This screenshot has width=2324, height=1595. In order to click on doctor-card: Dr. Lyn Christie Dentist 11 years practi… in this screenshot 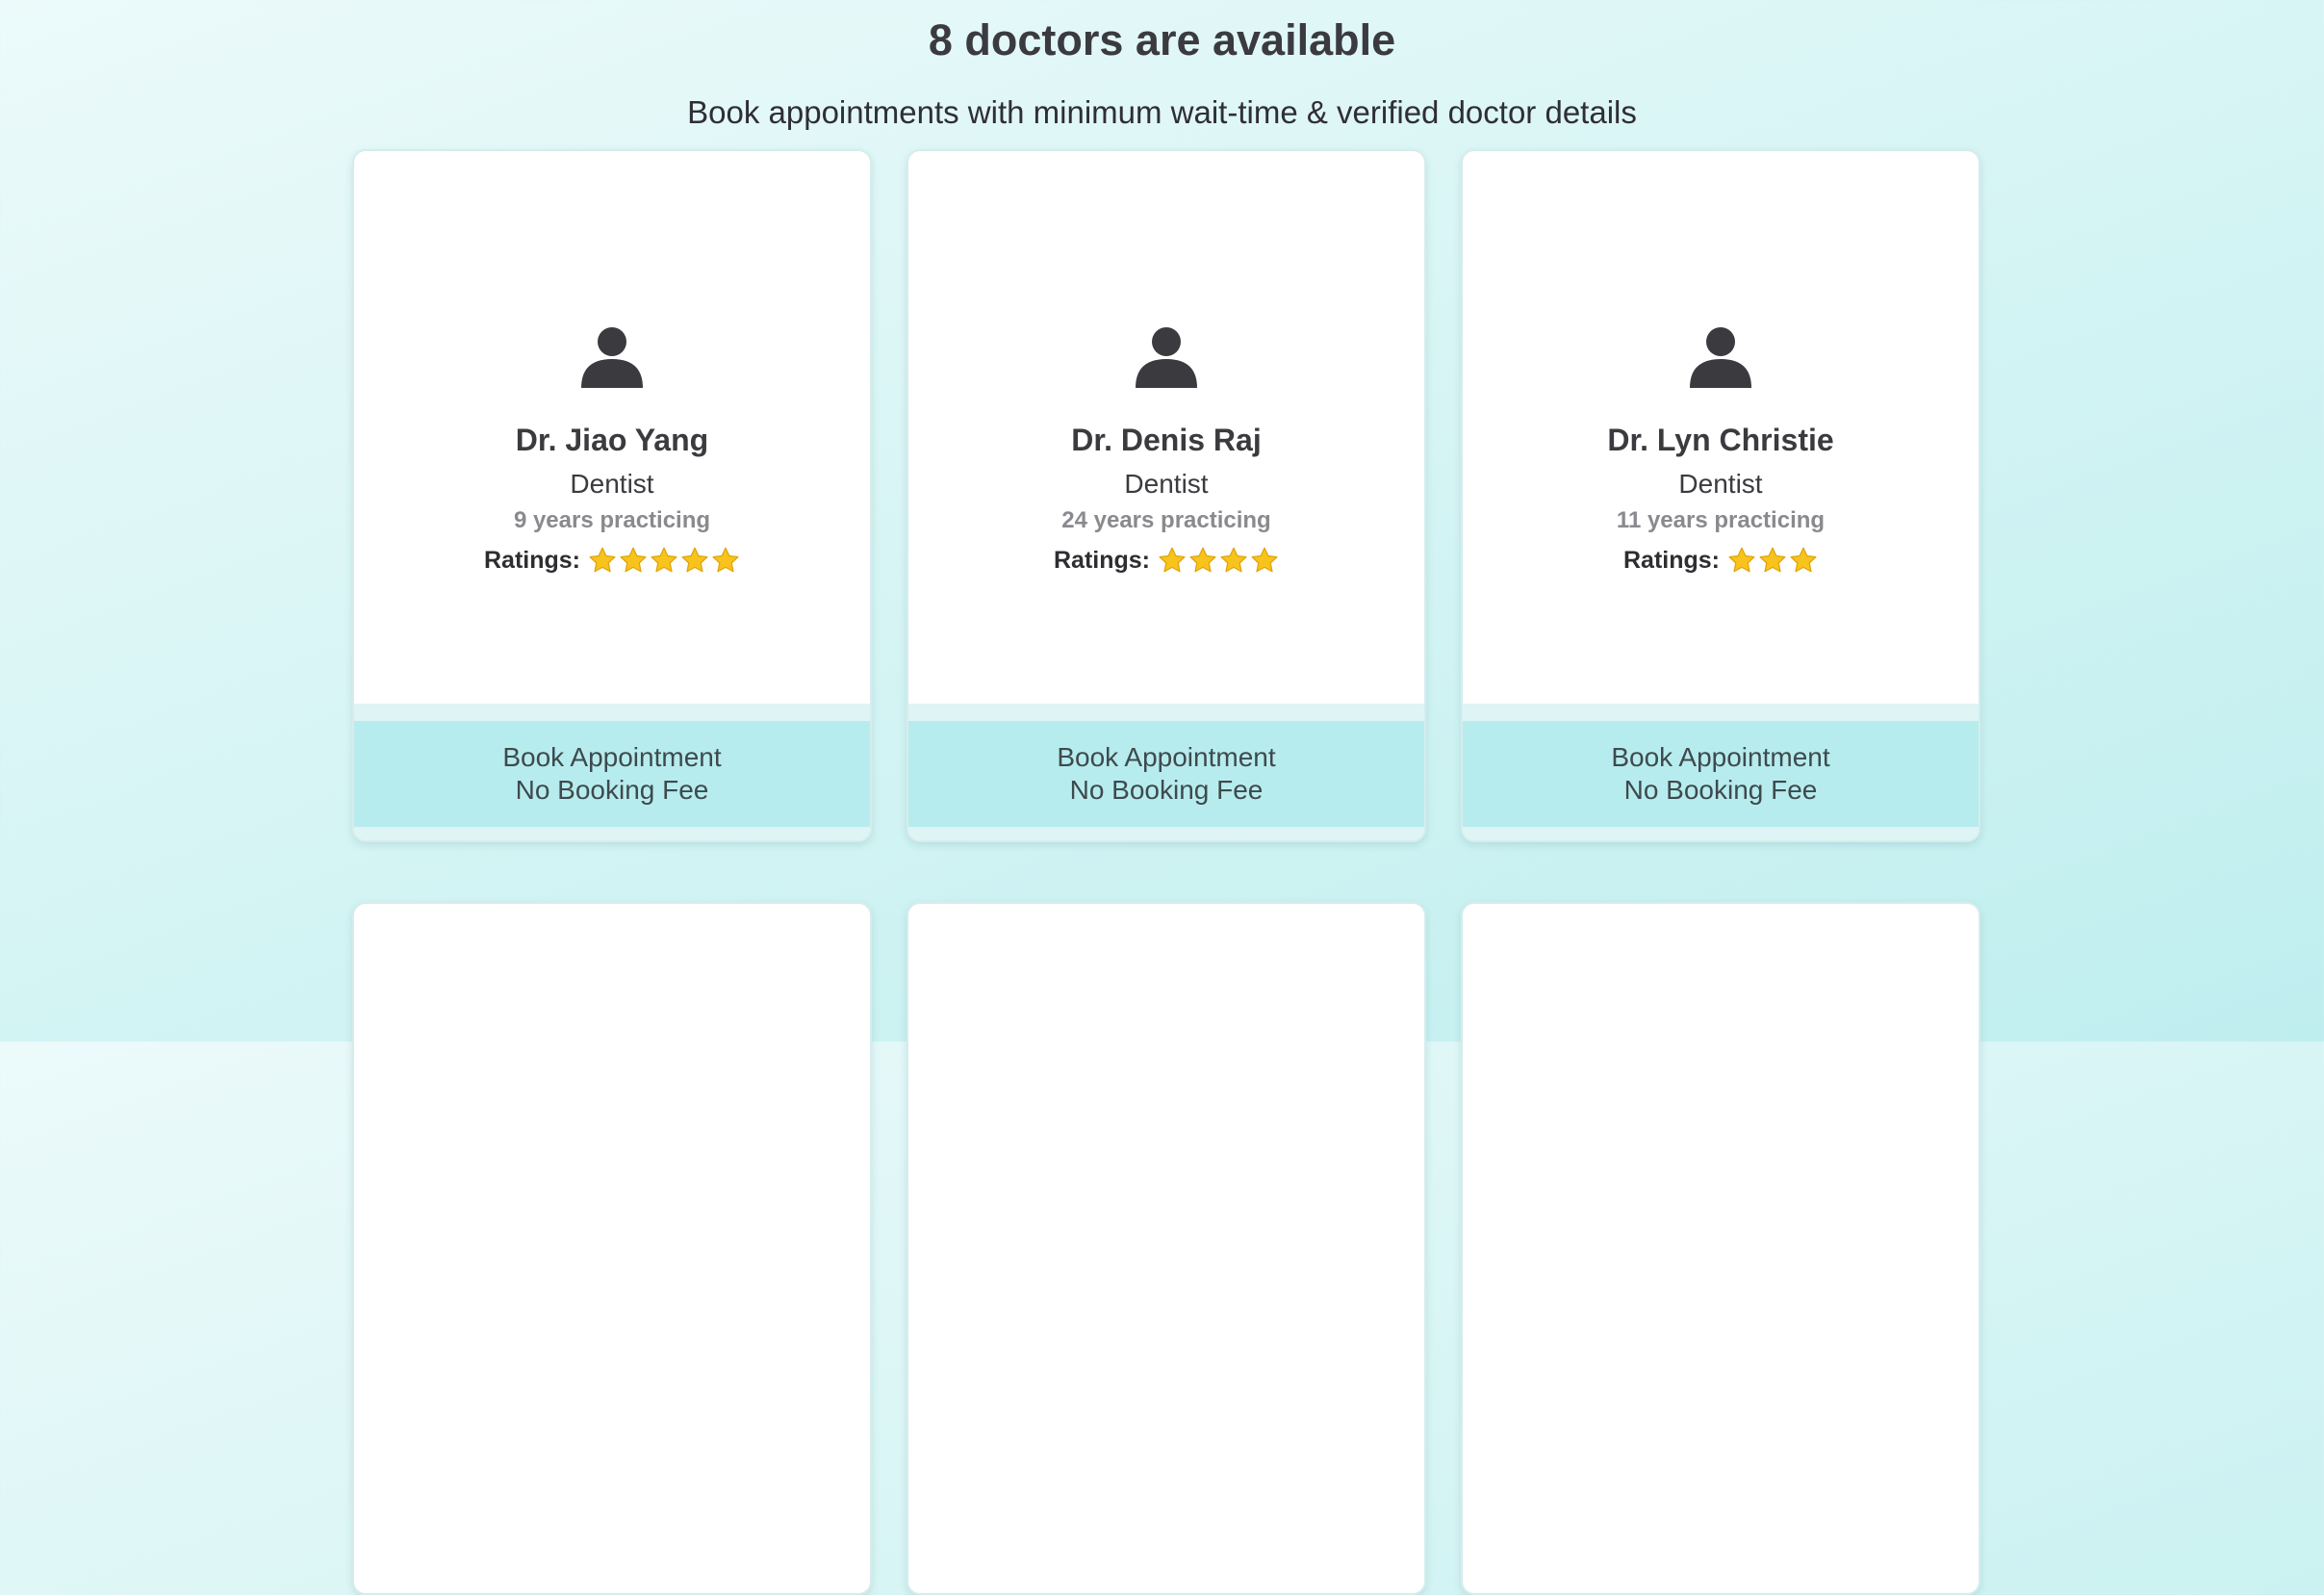, I will do `click(1720, 495)`.